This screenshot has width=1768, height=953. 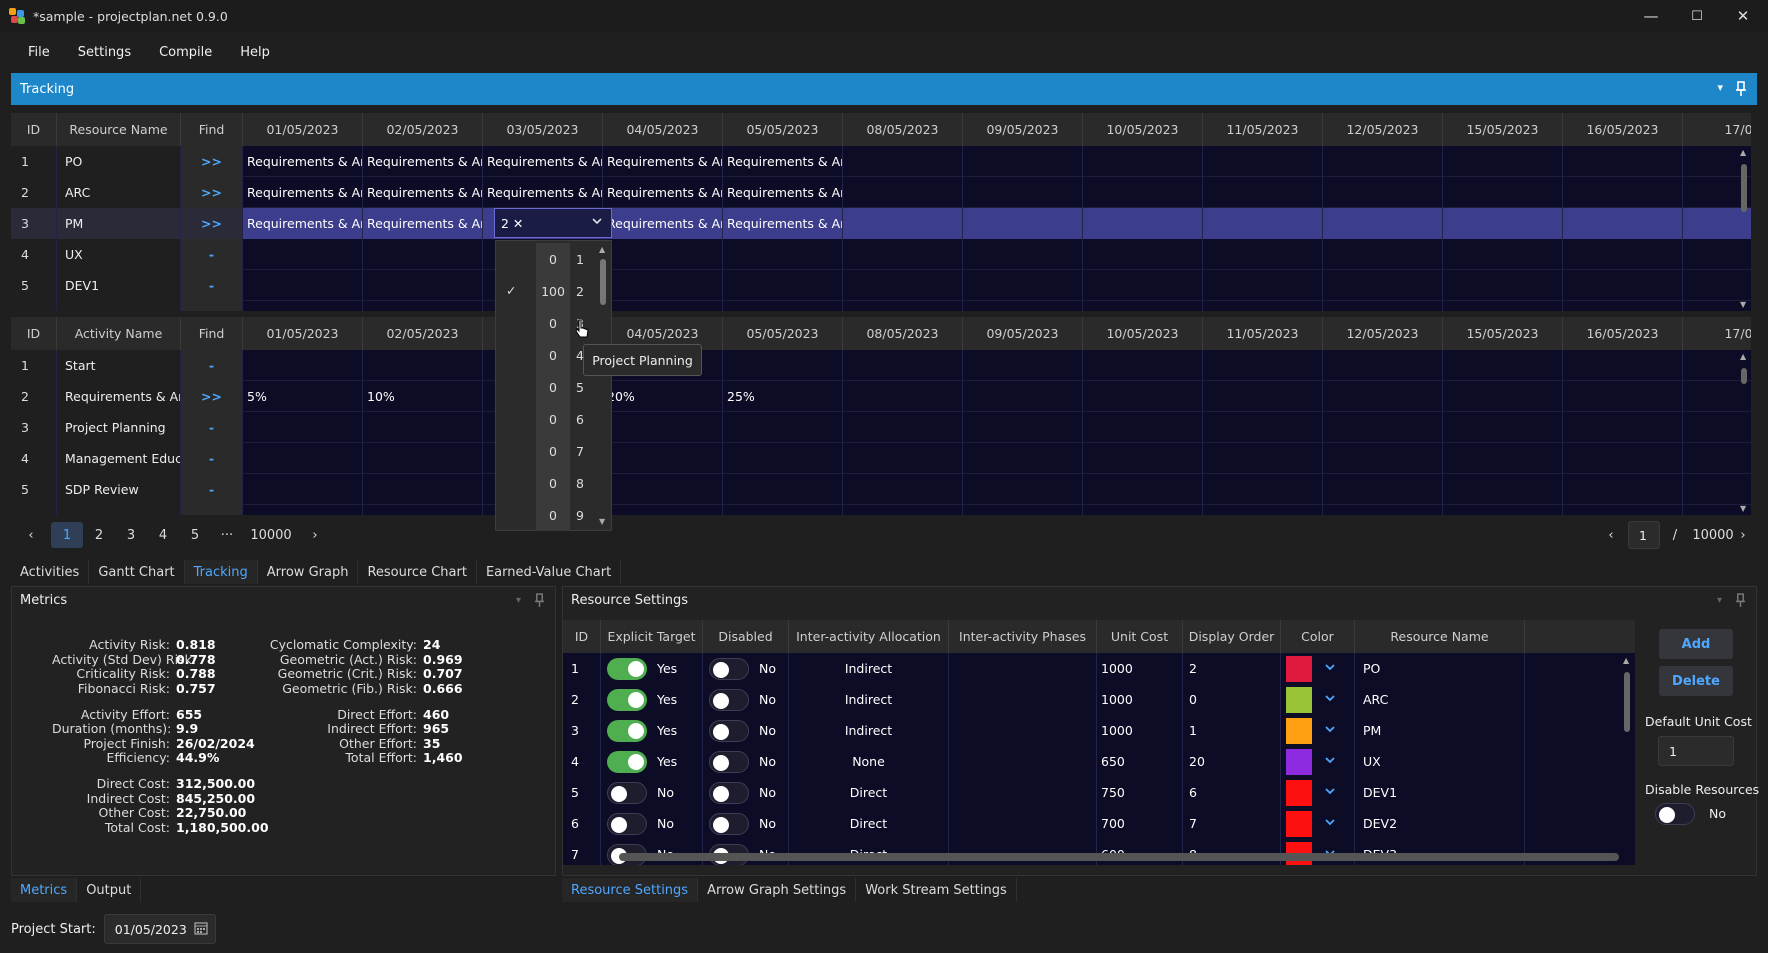 I want to click on tab-item: Earned-Value Chart, so click(x=549, y=572).